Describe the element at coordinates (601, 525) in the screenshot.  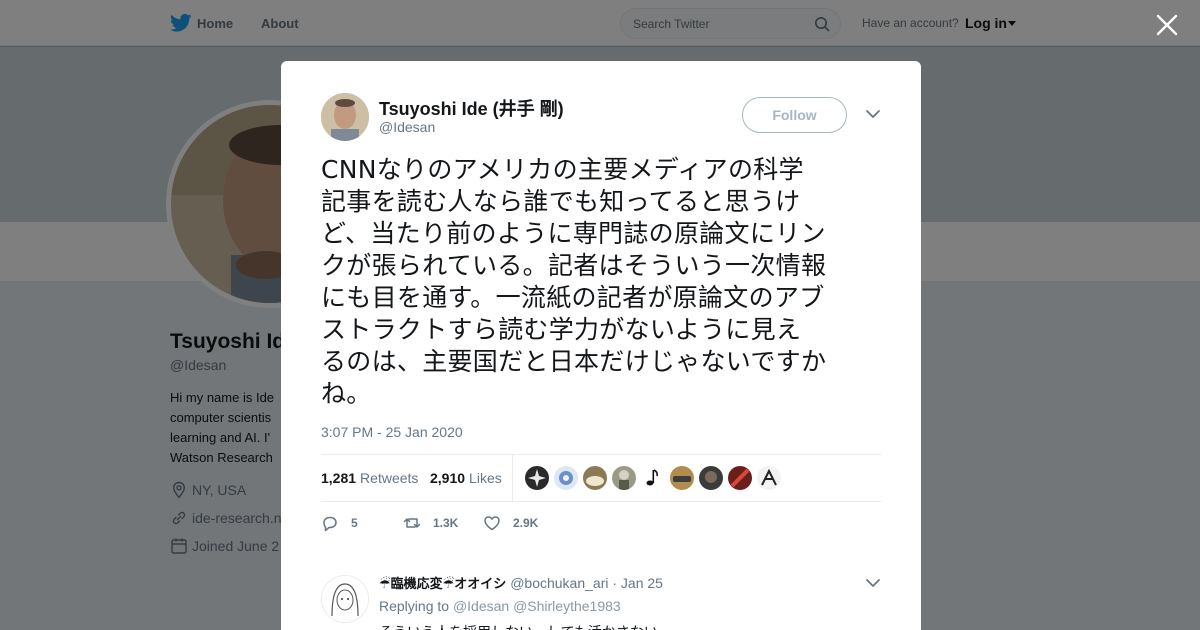
I see `tweet-actions: 5 1.3K 2.9K` at that location.